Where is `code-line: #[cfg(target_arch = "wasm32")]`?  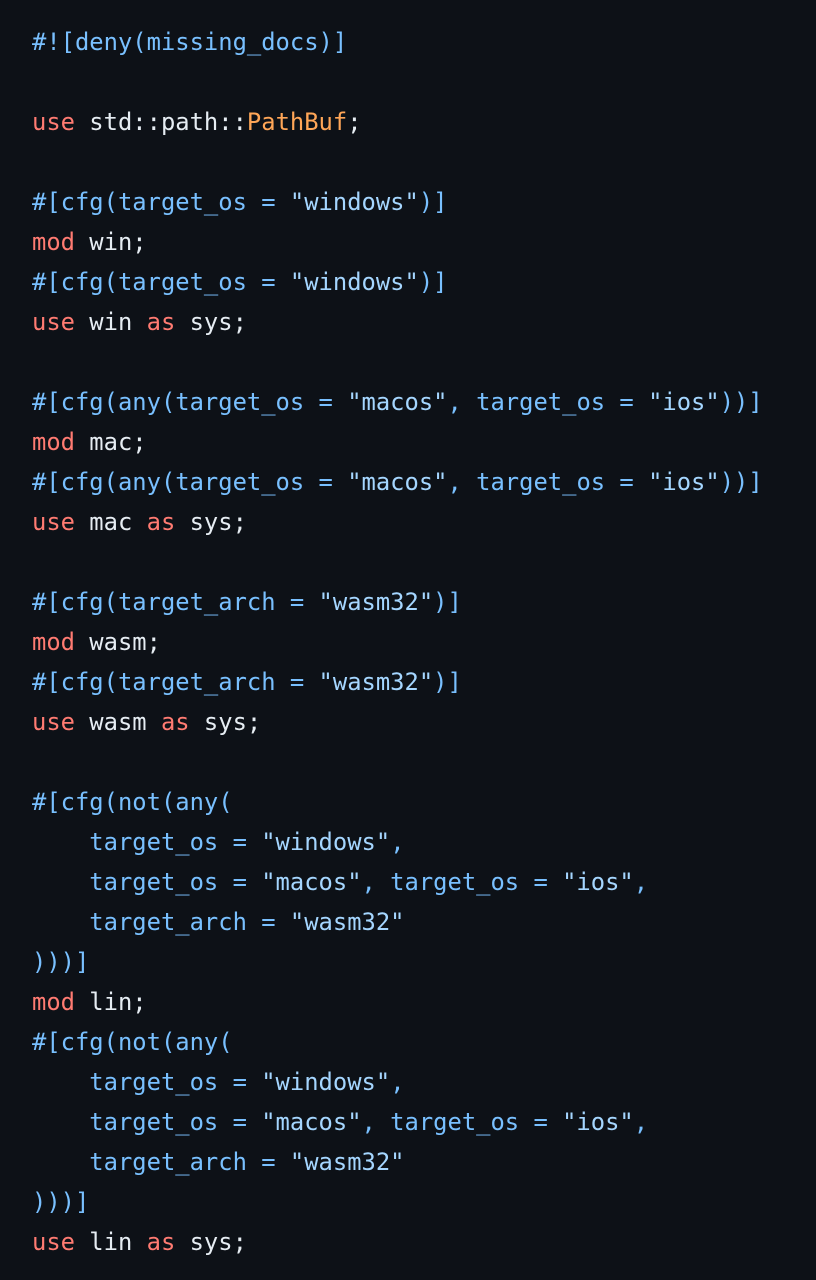 code-line: #[cfg(target_arch = "wasm32")] is located at coordinates (397, 602).